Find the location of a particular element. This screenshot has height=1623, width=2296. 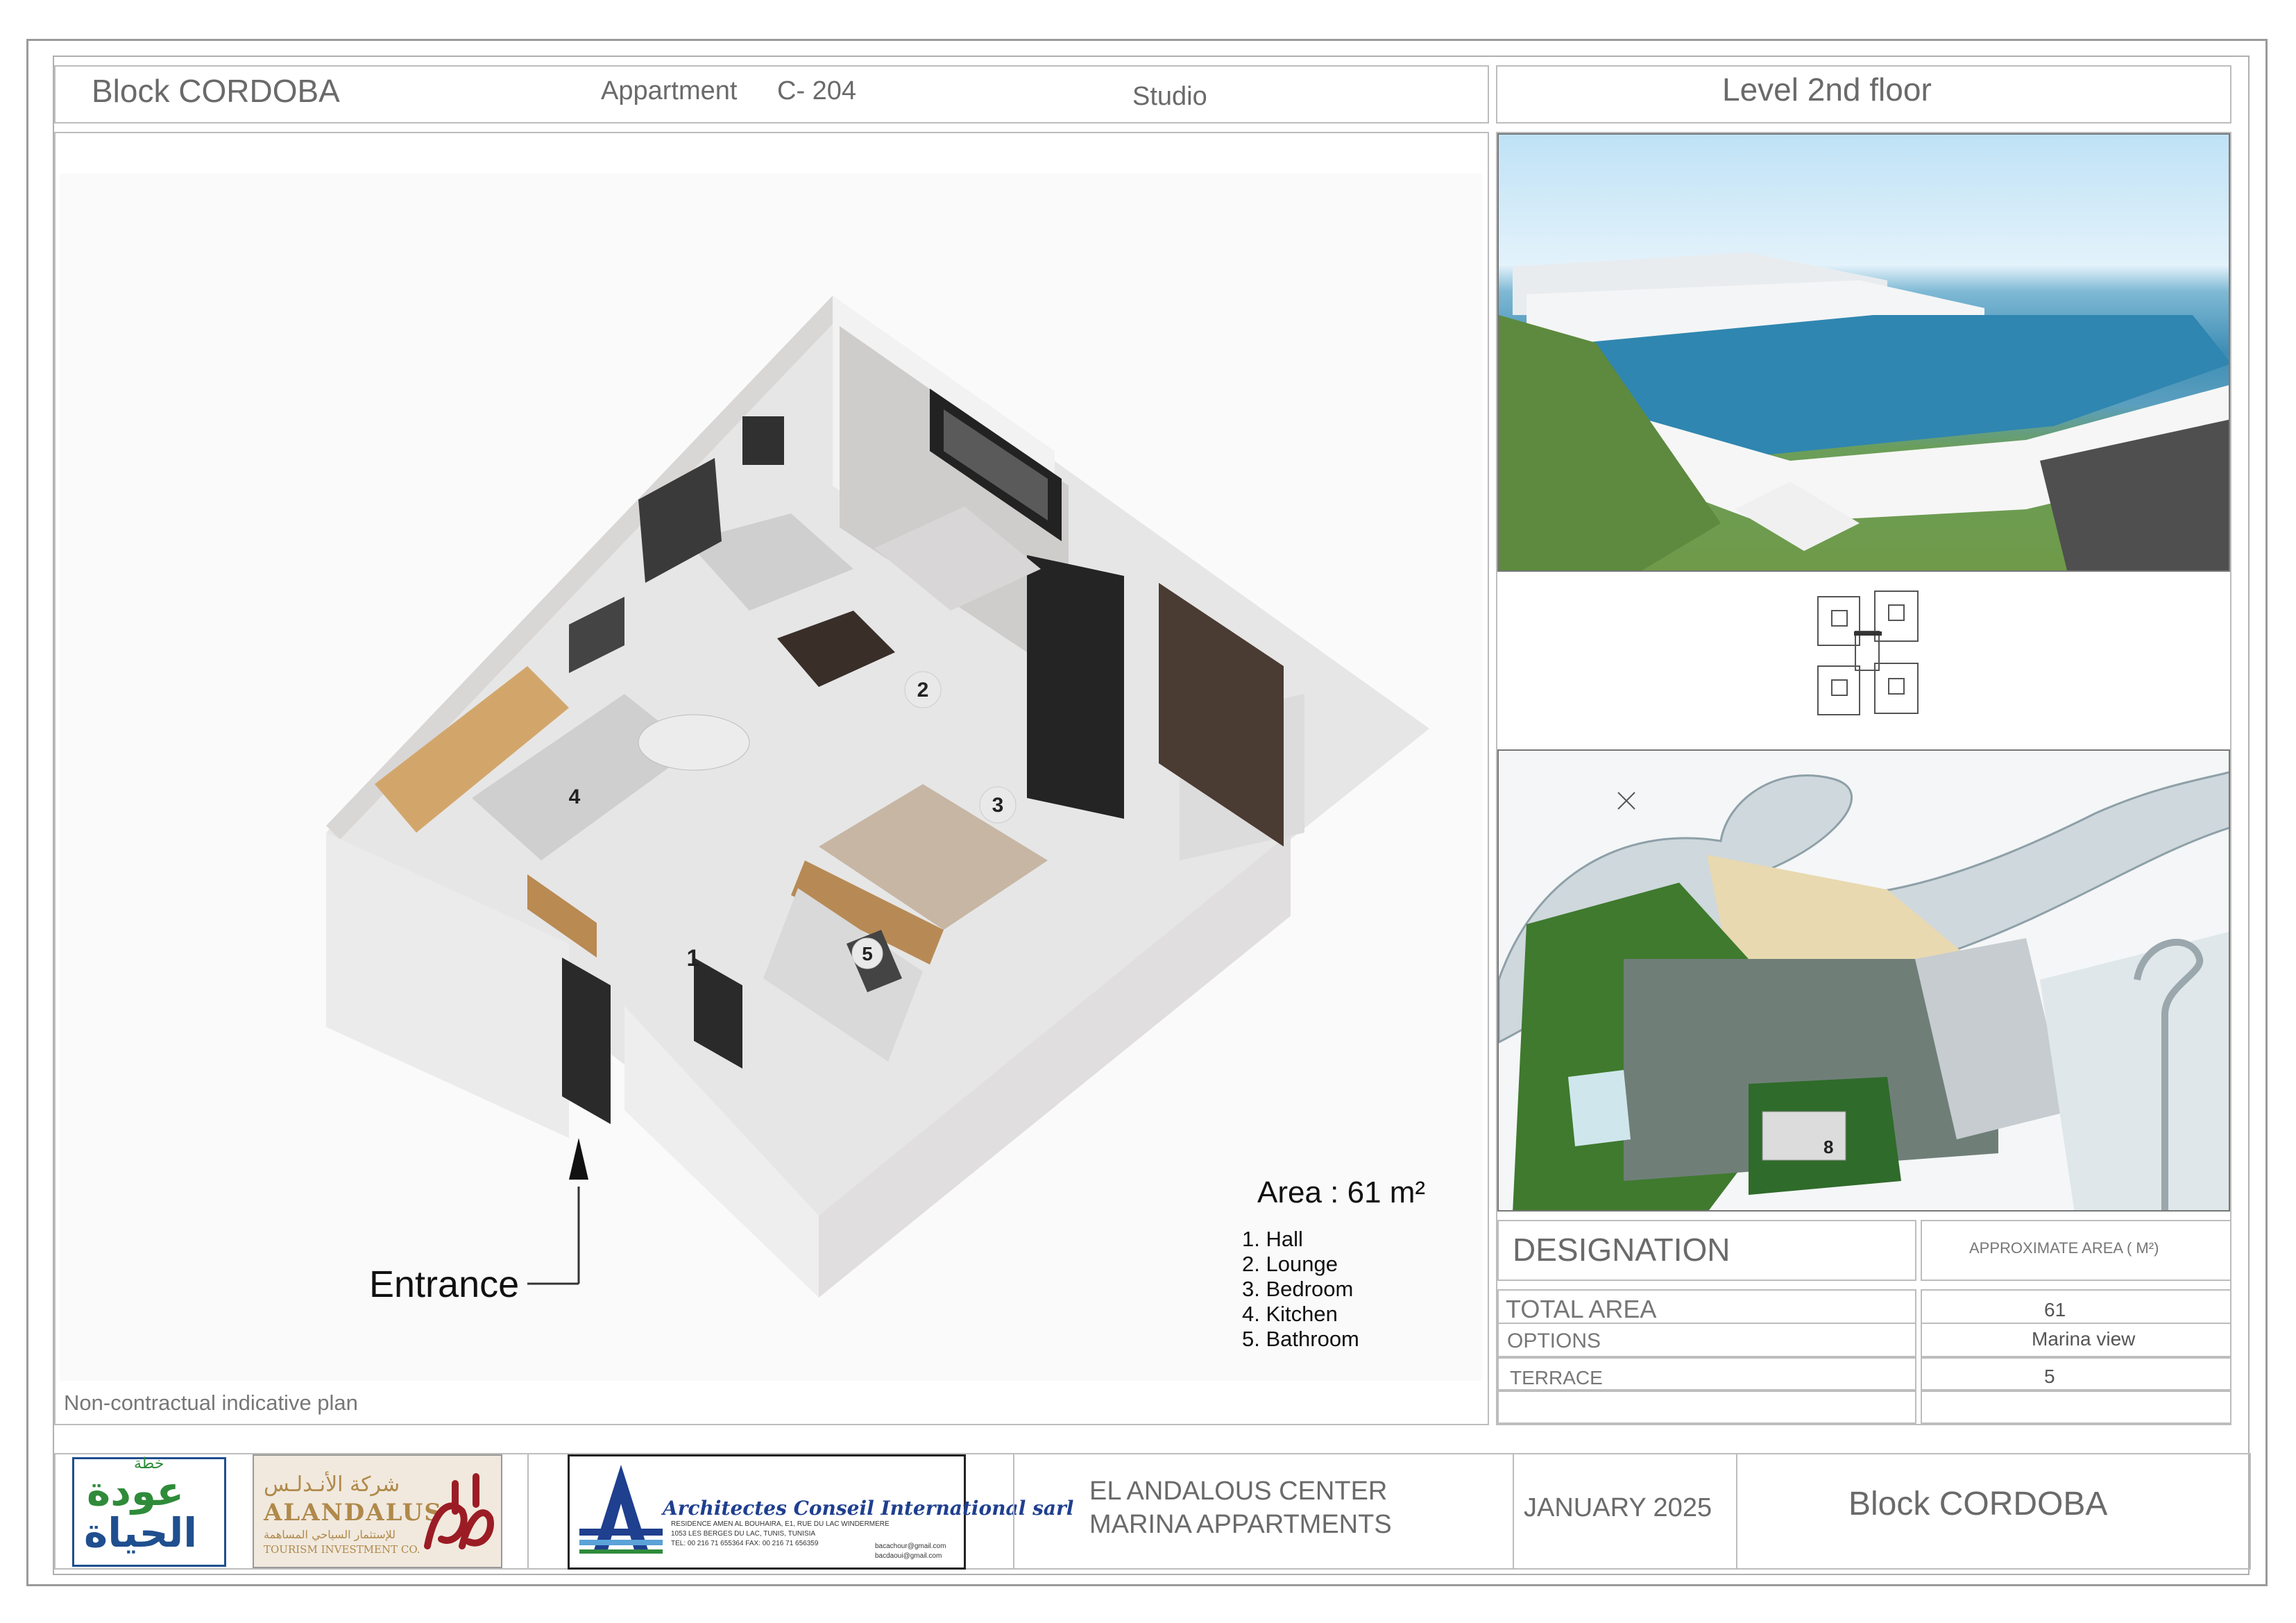

logo2-name: ALANDALUS is located at coordinates (353, 1513).